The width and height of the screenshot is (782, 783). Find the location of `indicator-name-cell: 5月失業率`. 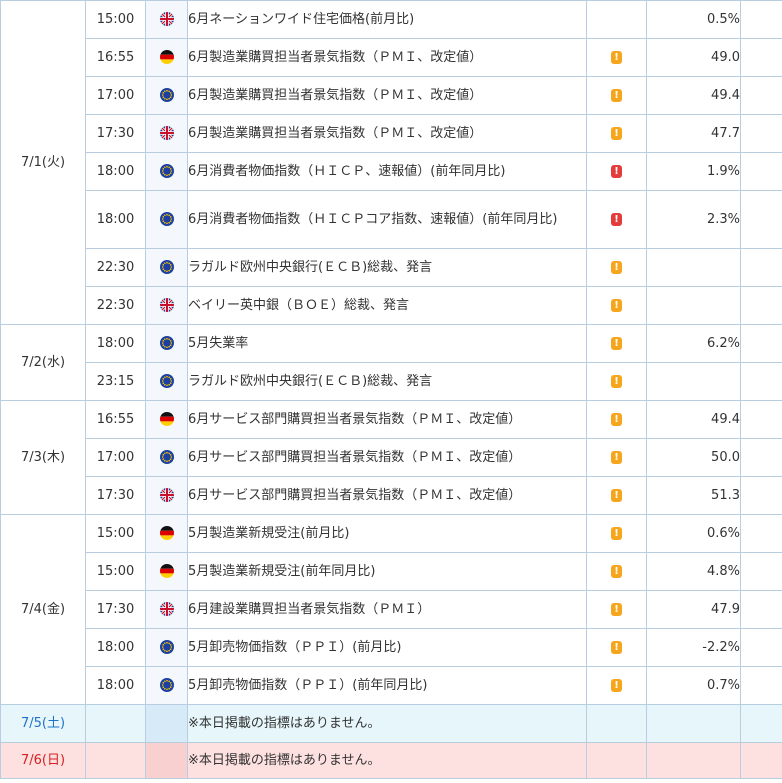

indicator-name-cell: 5月失業率 is located at coordinates (387, 343).